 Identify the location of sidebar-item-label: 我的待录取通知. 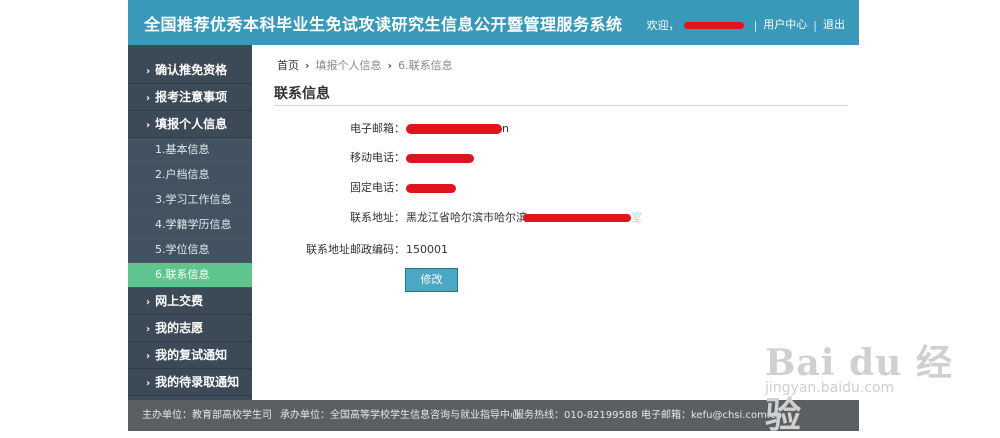
(197, 382).